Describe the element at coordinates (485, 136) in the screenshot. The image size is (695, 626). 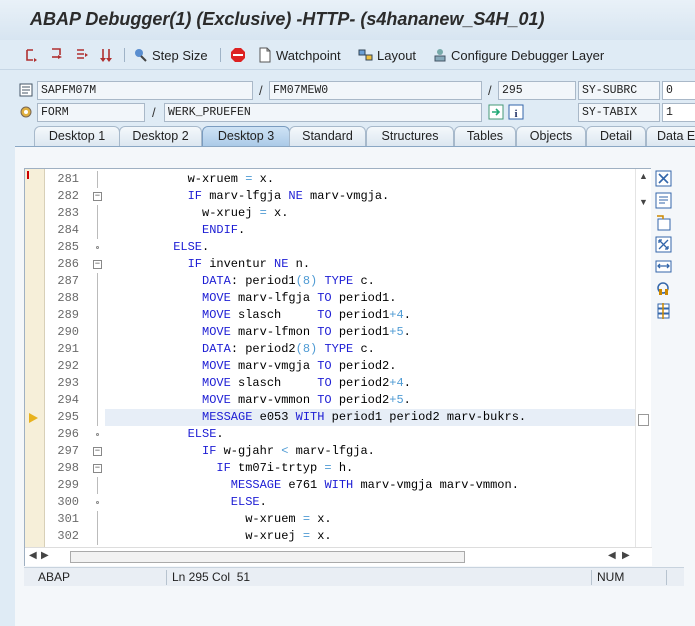
I see `tab-tables: Tables` at that location.